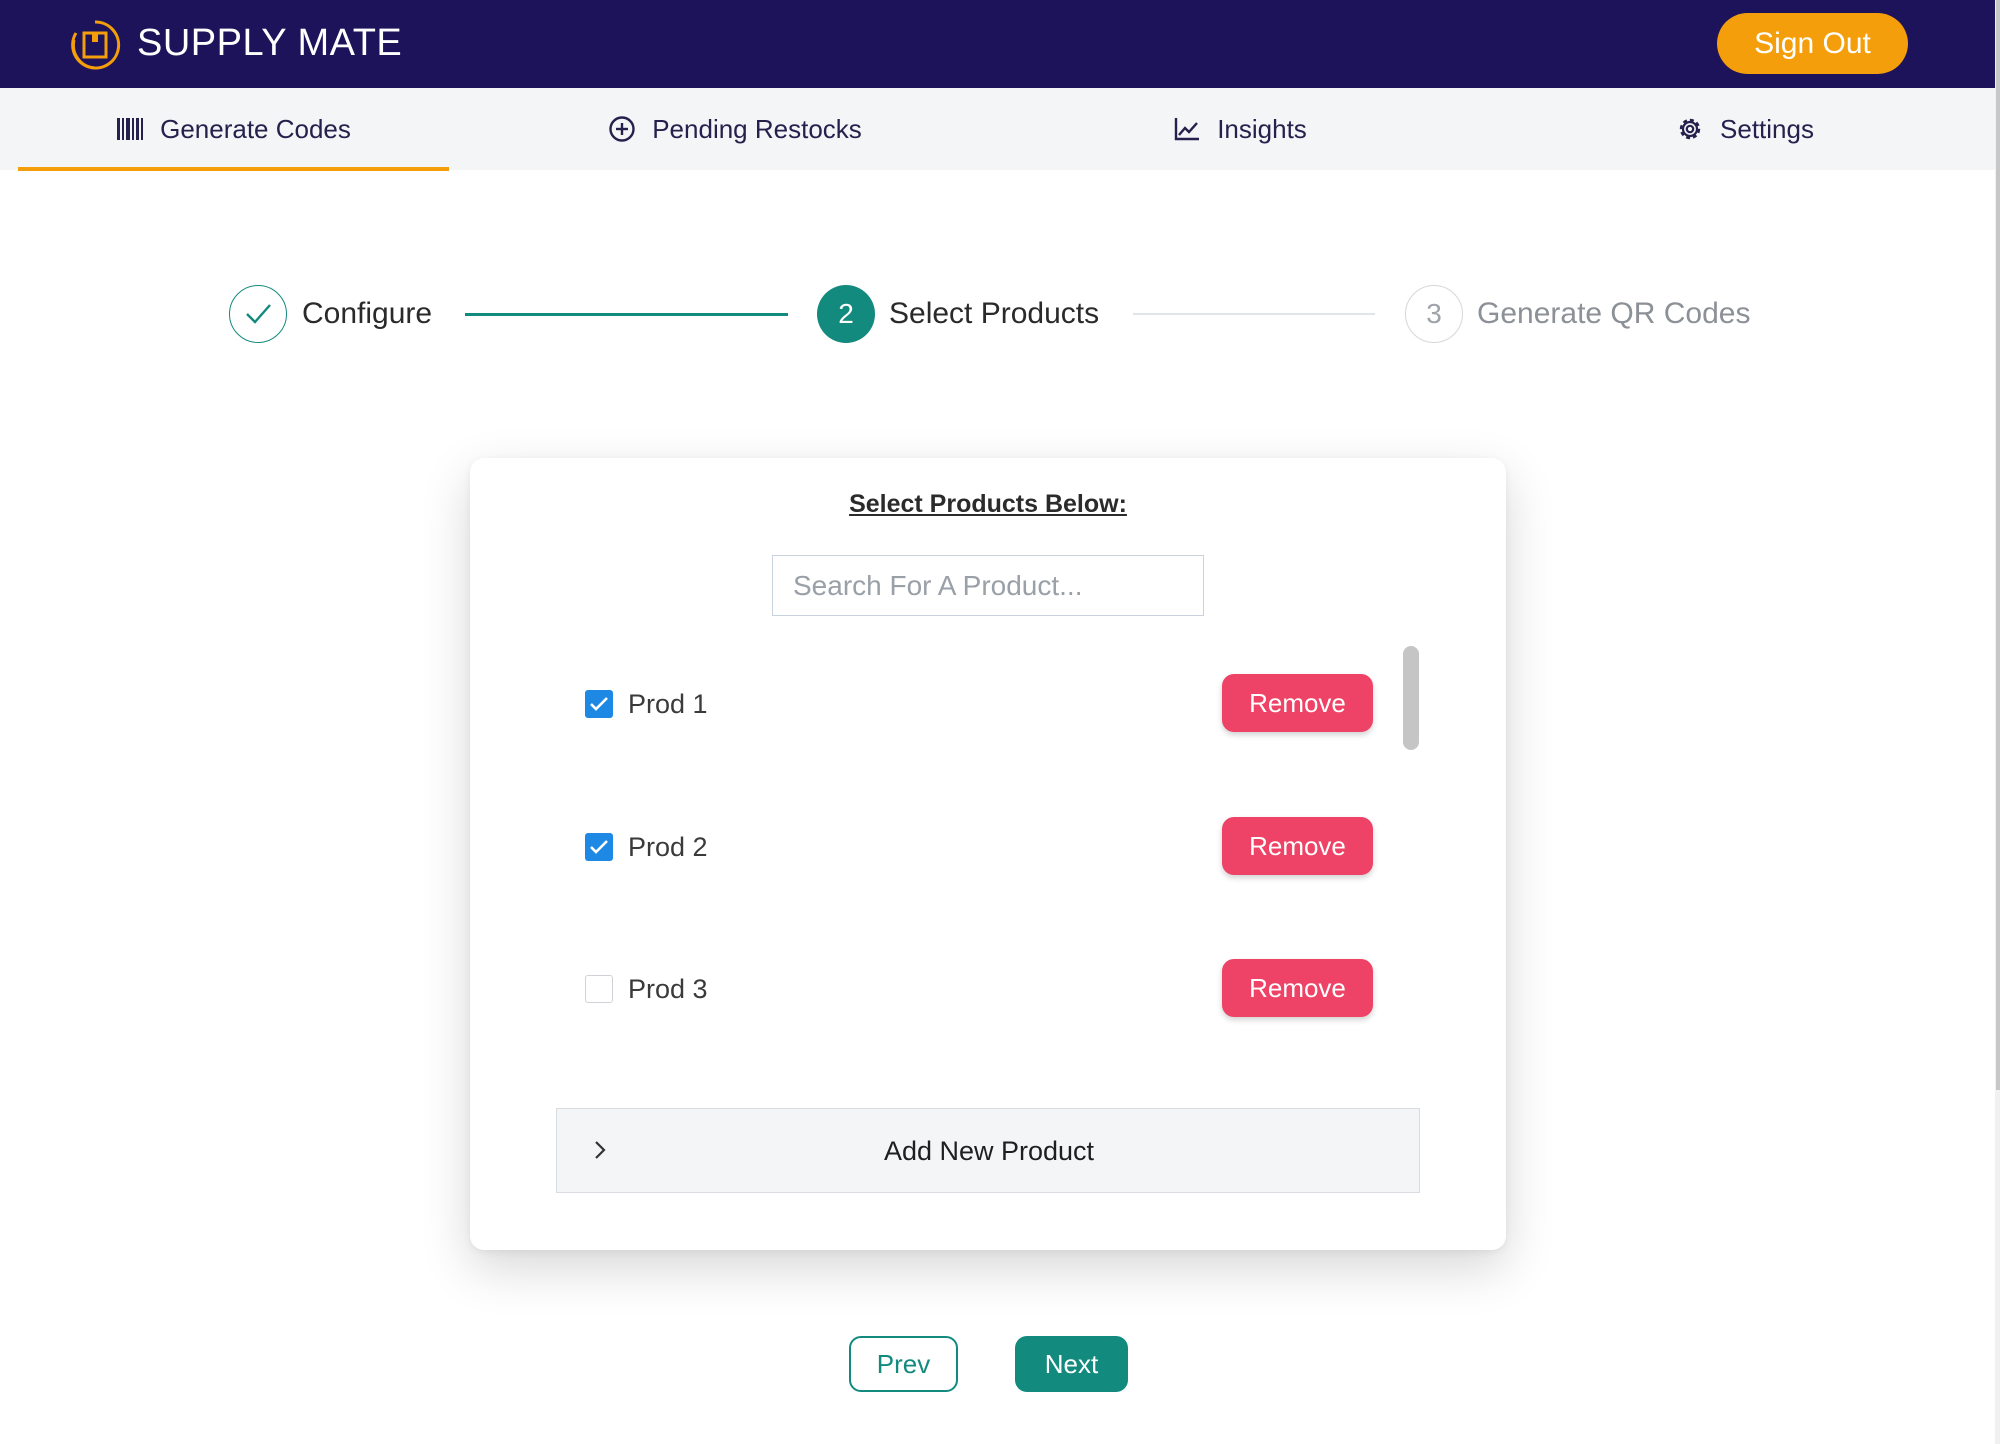  I want to click on step-connector-completed, so click(626, 314).